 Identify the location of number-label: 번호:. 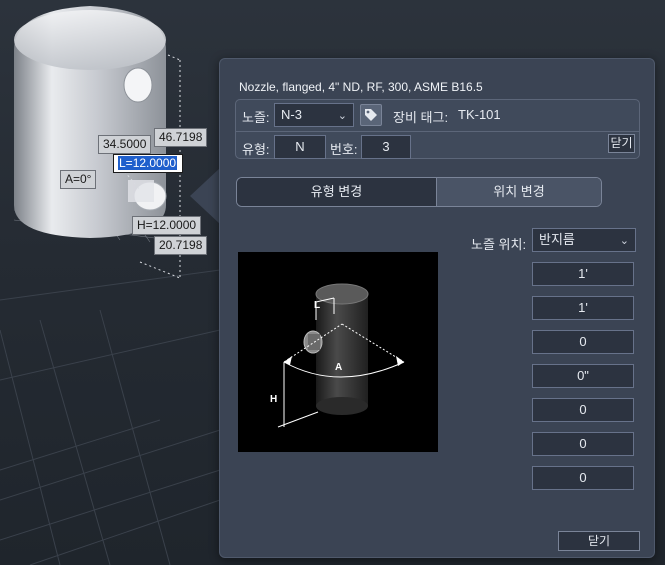
(344, 149).